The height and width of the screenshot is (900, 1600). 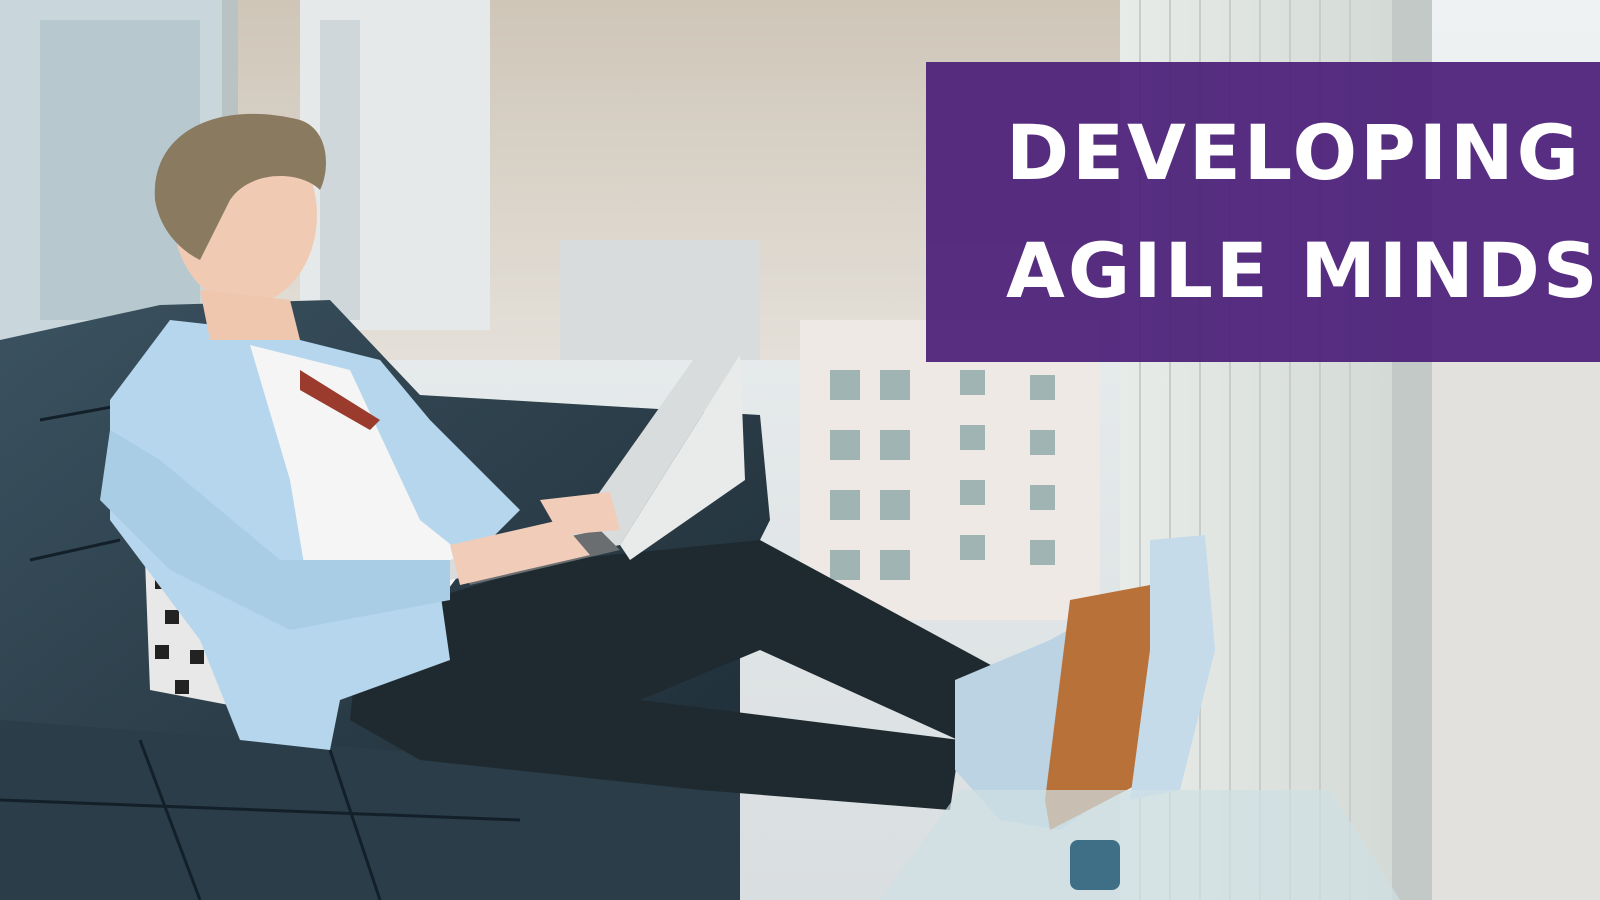 I want to click on cup, so click(x=1095, y=865).